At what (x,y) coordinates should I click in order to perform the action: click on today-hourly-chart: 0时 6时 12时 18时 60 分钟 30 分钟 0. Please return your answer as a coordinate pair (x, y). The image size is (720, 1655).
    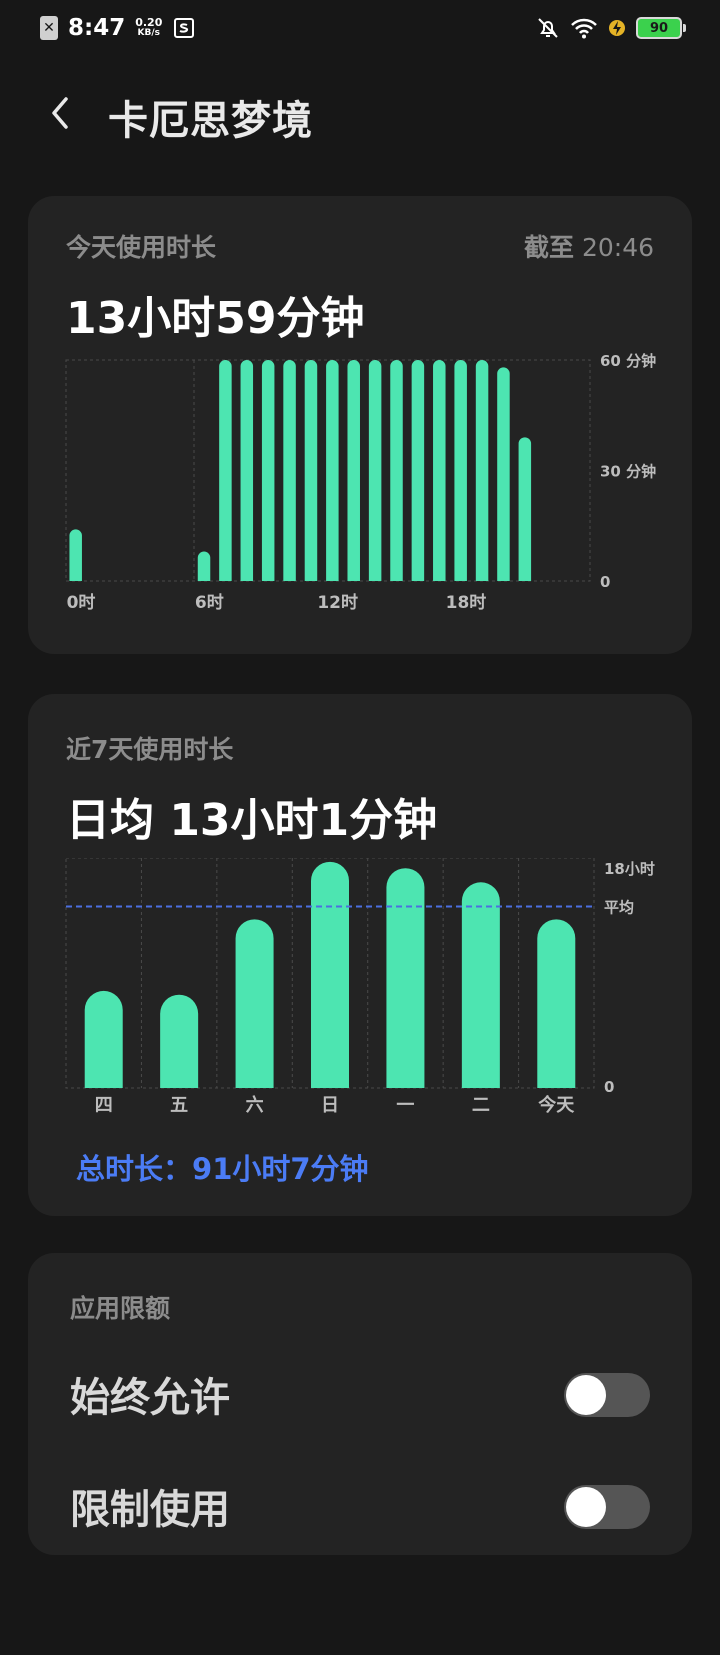
    Looking at the image, I should click on (360, 482).